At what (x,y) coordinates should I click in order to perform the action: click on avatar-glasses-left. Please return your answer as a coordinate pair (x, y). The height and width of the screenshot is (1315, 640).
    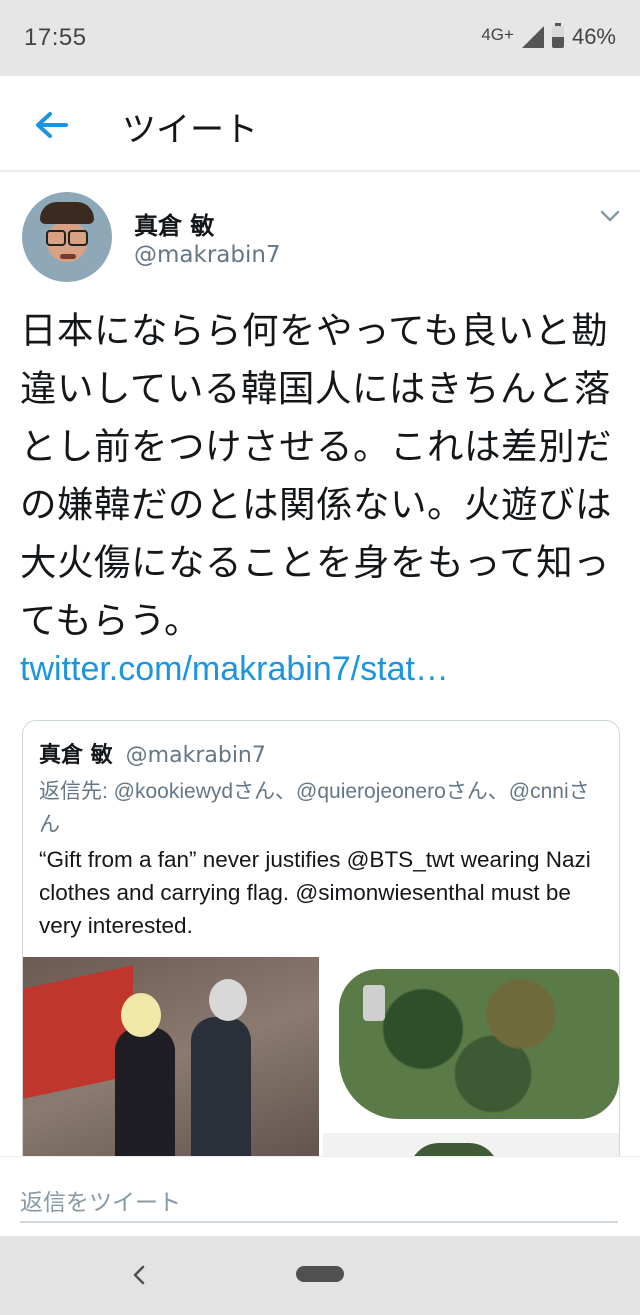
    Looking at the image, I should click on (56, 238).